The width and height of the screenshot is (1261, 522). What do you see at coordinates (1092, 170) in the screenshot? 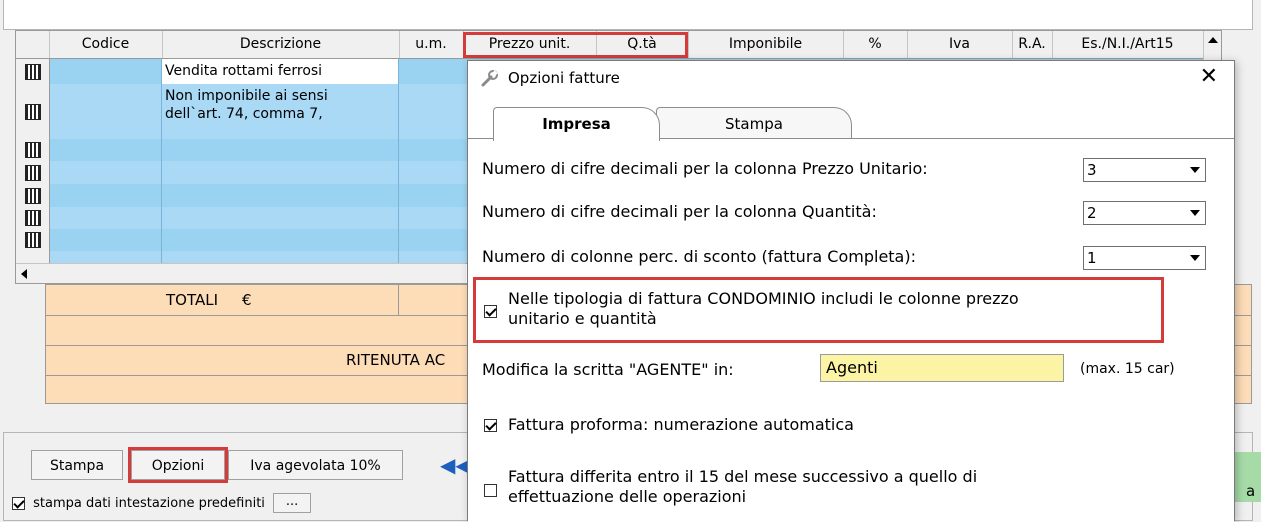
I see `prezzo-decimali-value: 3` at bounding box center [1092, 170].